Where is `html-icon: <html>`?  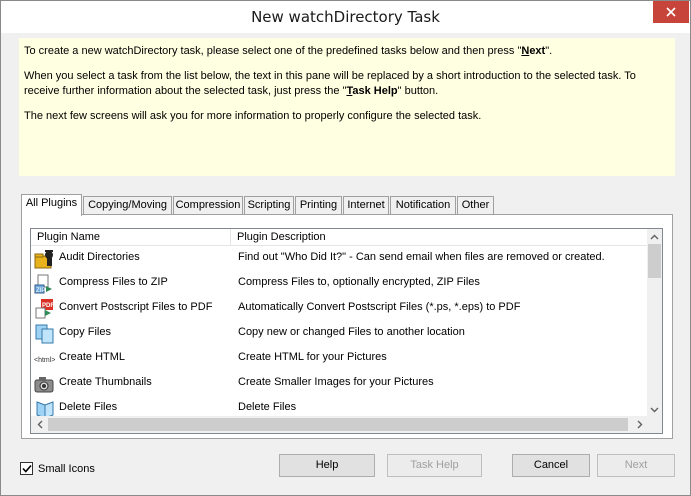 html-icon: <html> is located at coordinates (45, 359).